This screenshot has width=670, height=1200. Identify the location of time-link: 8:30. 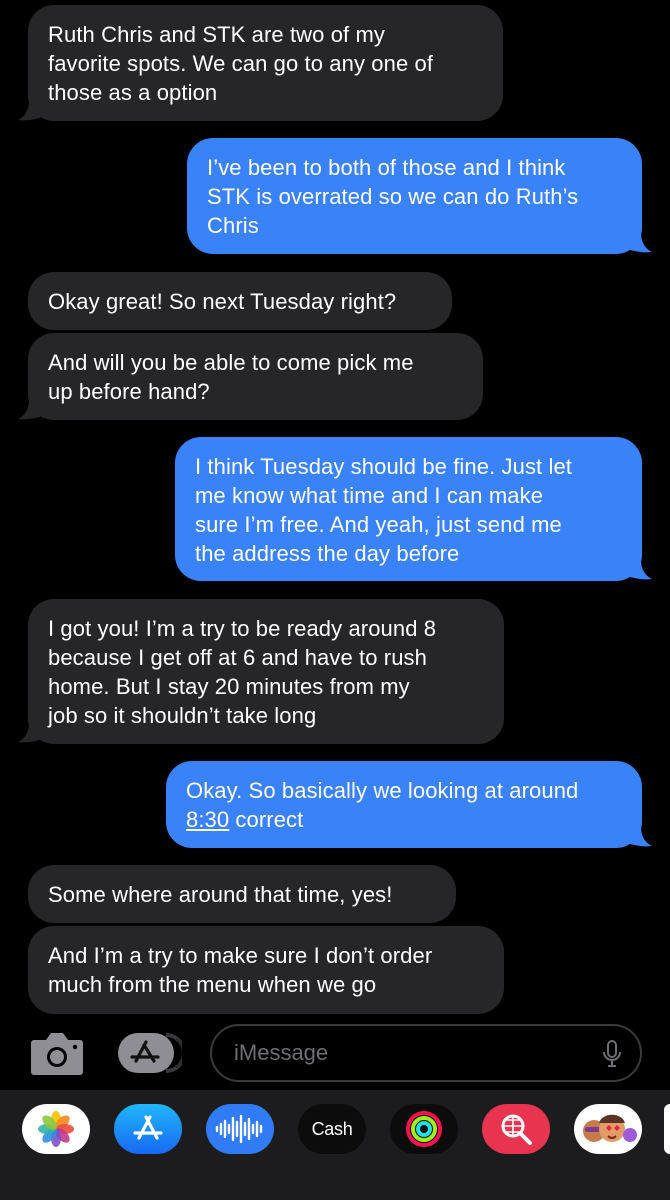
(207, 819).